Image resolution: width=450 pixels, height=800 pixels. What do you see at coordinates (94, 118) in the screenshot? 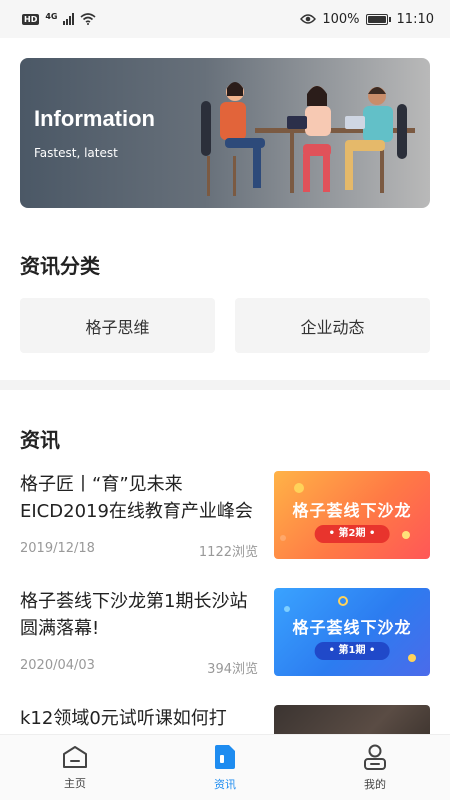
I see `banner-title: Information` at bounding box center [94, 118].